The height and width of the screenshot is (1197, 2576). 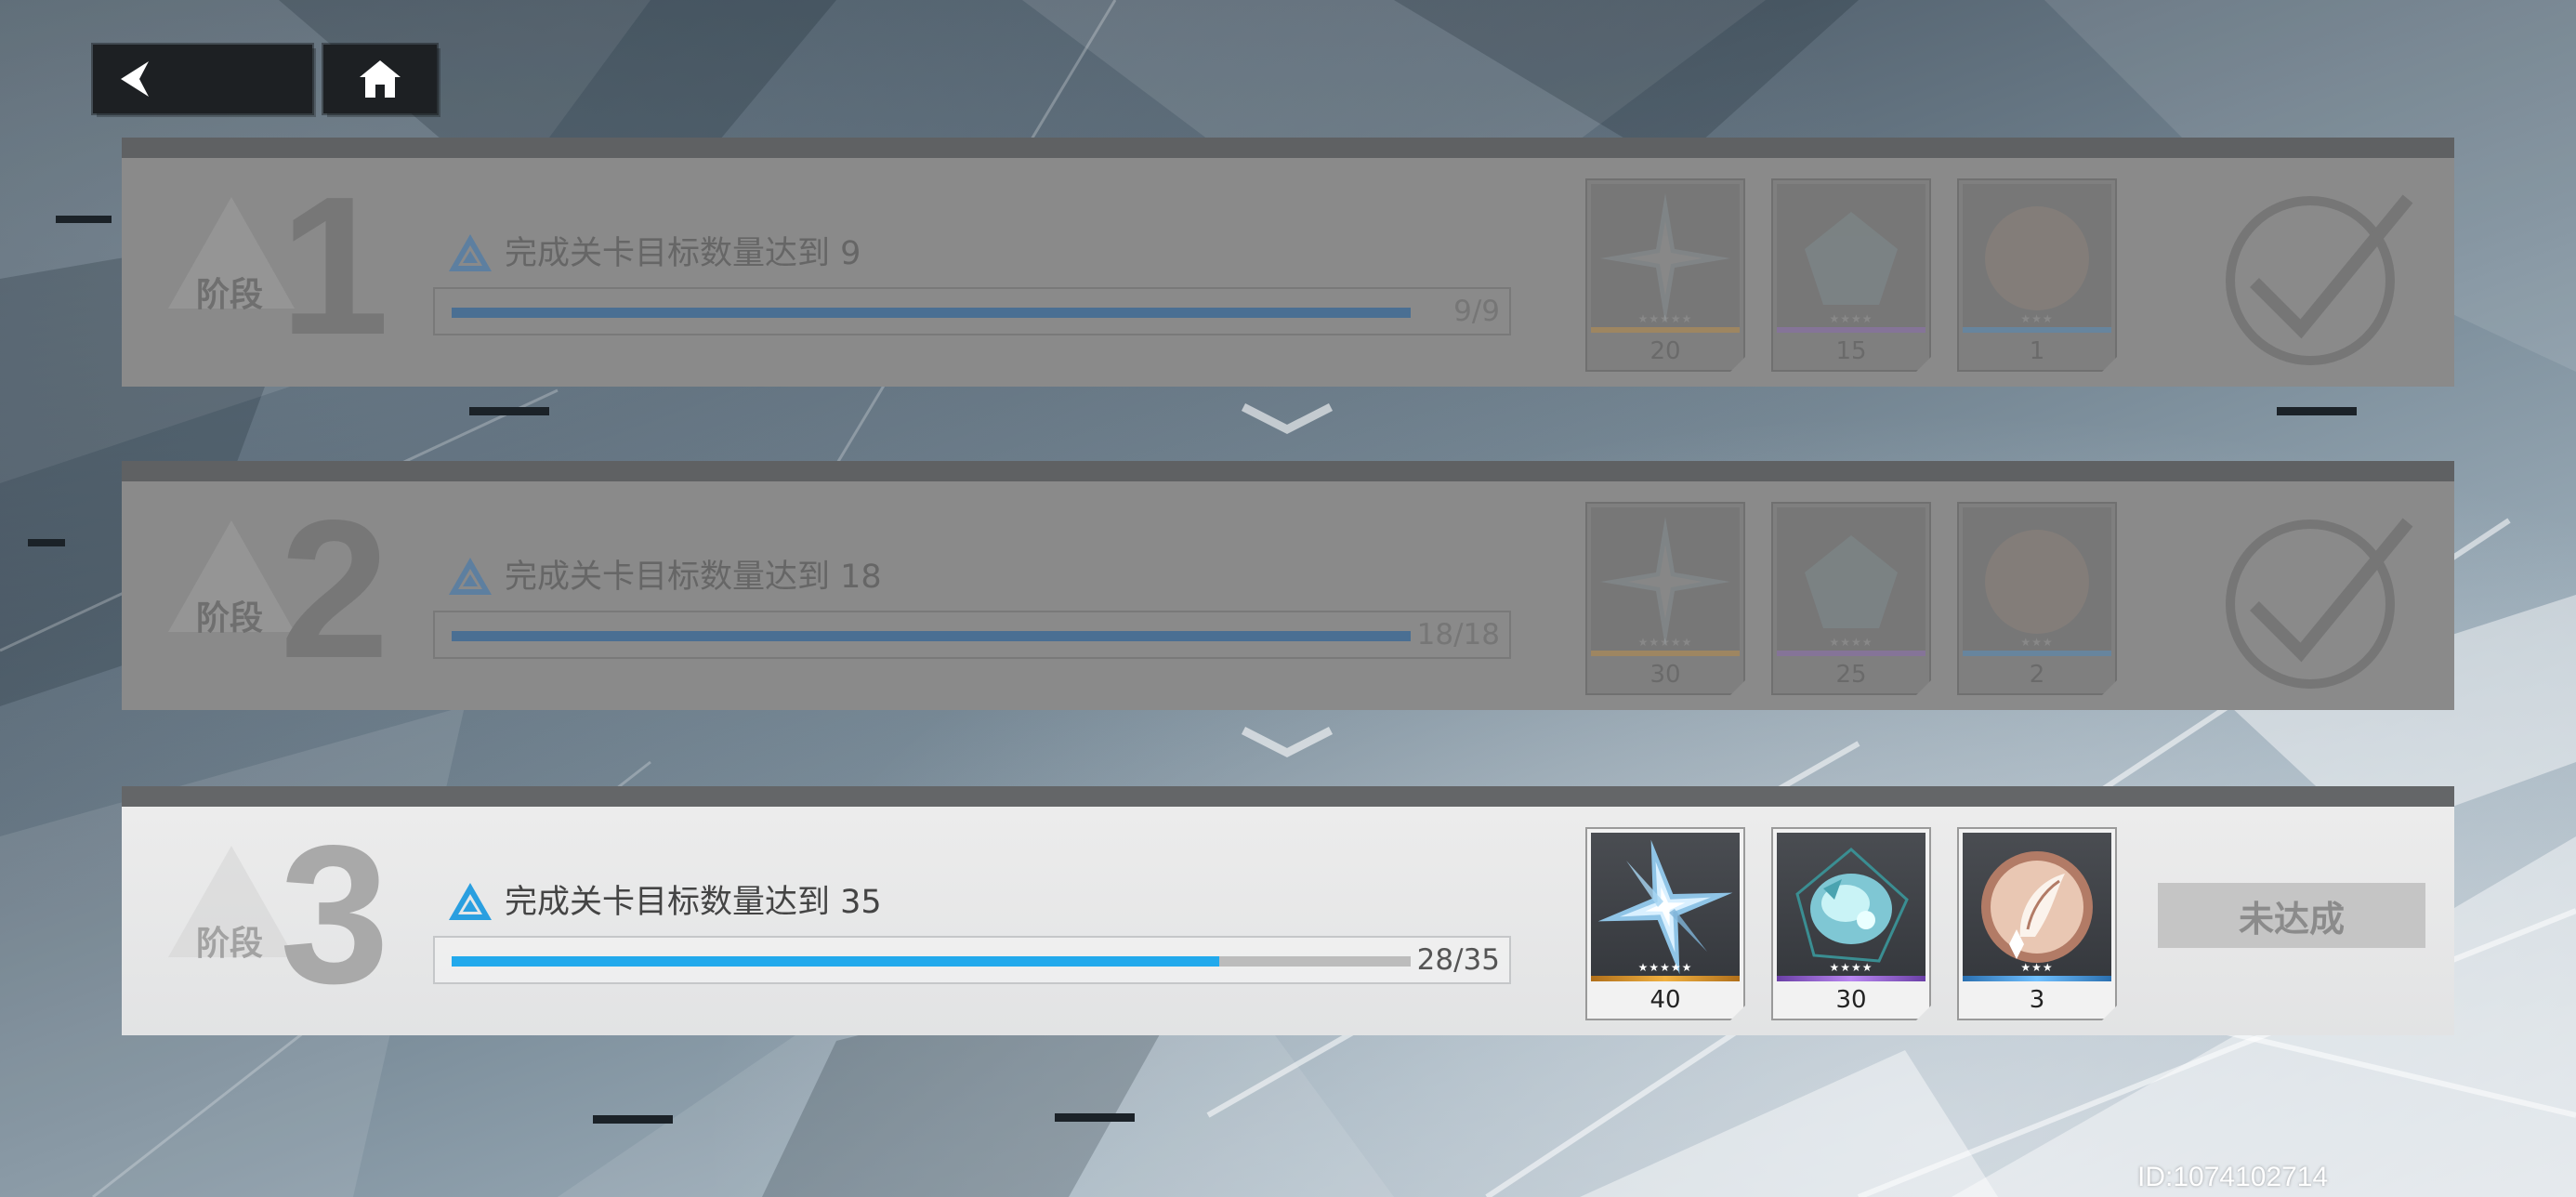 What do you see at coordinates (1476, 311) in the screenshot?
I see `progress-count: 9/9` at bounding box center [1476, 311].